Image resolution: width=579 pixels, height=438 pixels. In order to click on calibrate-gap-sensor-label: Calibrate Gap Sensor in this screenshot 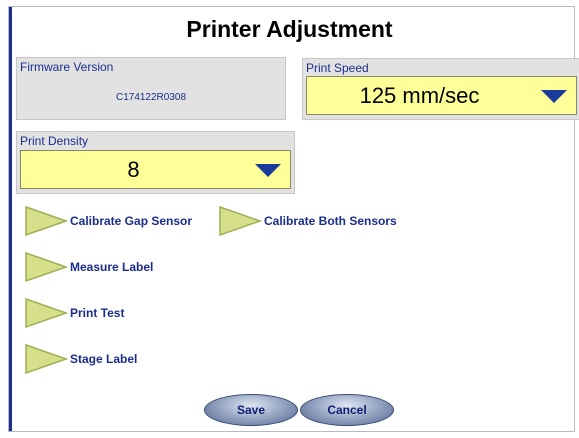, I will do `click(131, 221)`.